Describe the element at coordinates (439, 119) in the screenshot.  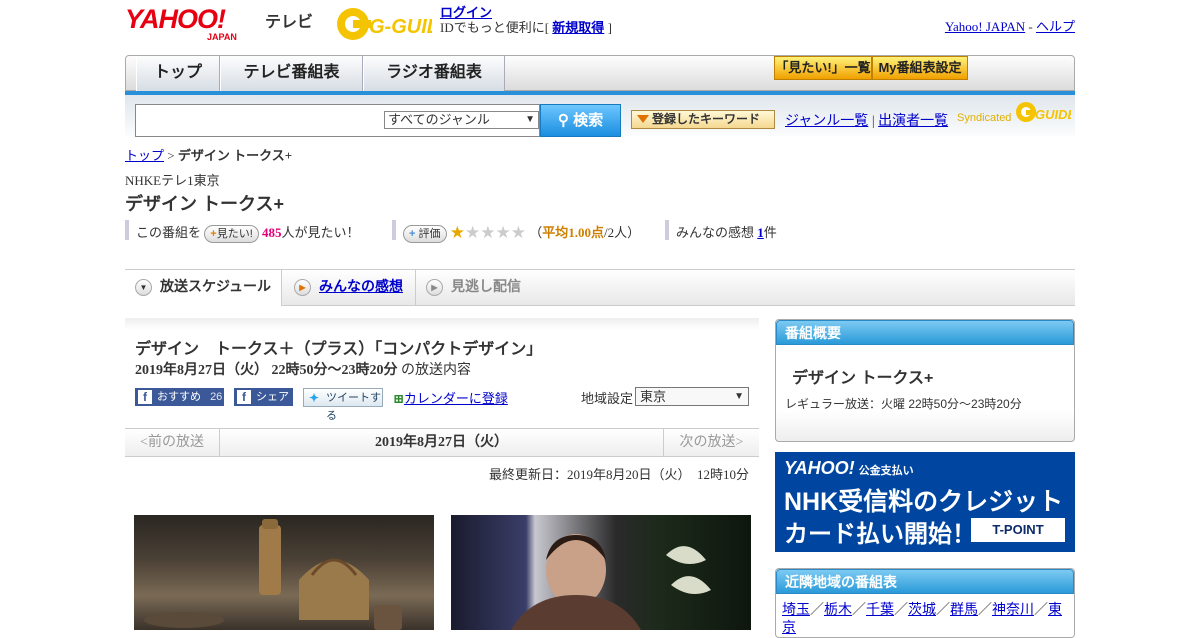
I see `genre-select-value: すべてのジャンル` at that location.